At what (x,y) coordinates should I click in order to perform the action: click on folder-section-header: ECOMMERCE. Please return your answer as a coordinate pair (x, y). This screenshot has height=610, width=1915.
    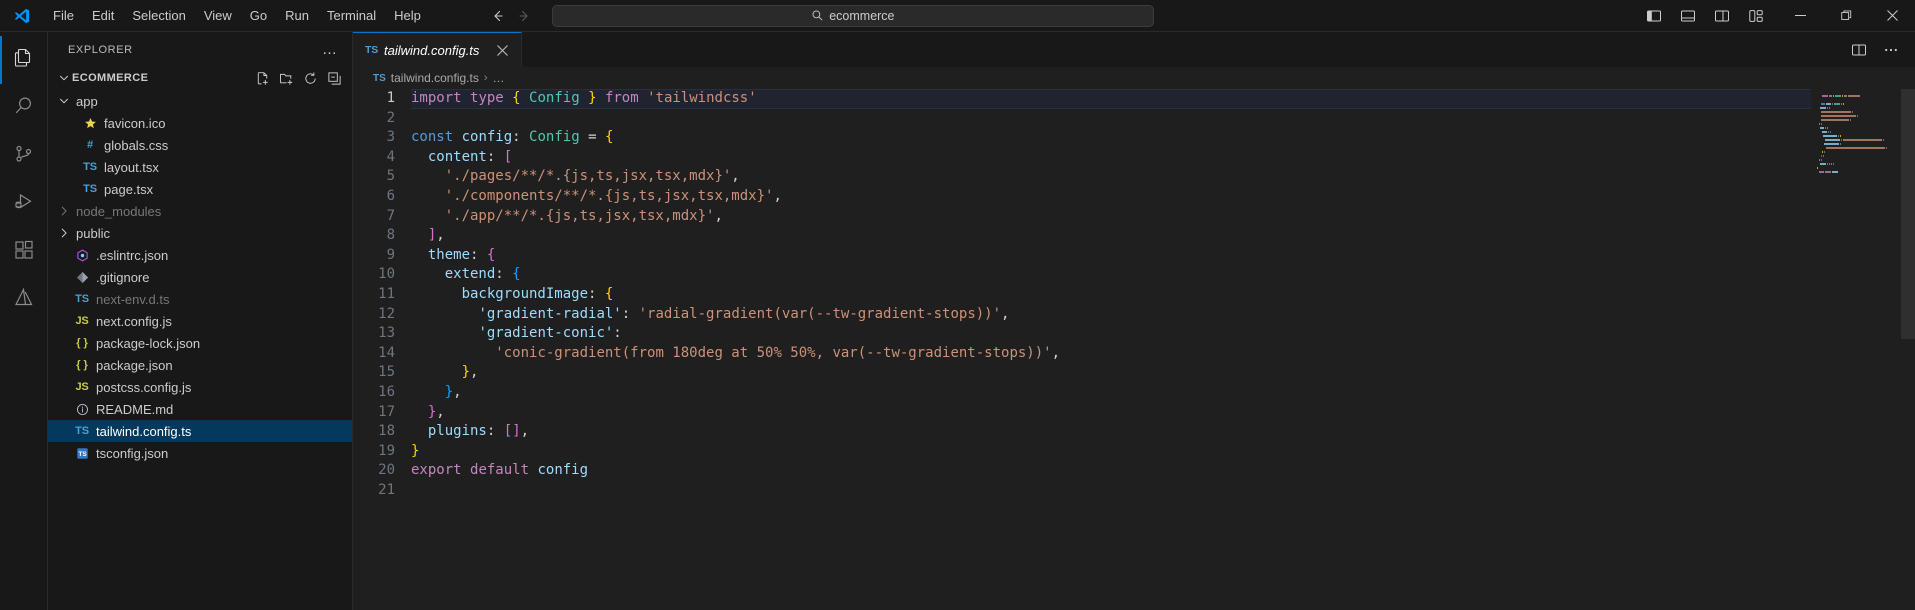
    Looking at the image, I should click on (200, 78).